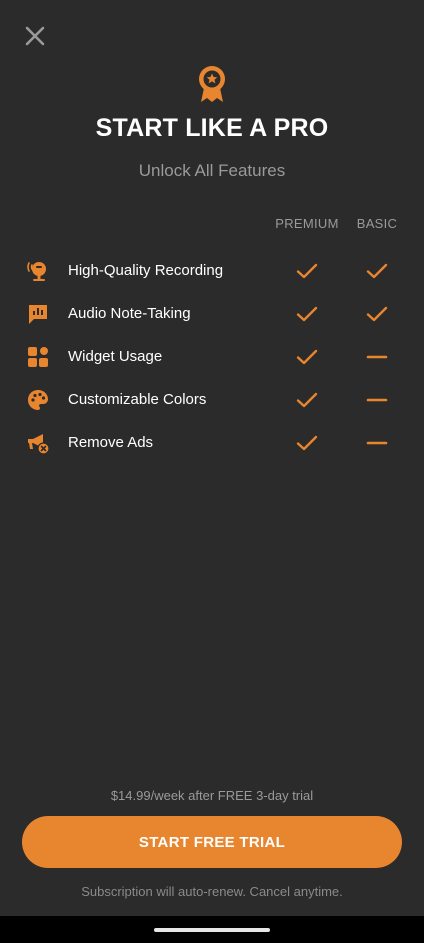 This screenshot has height=943, width=424. What do you see at coordinates (212, 795) in the screenshot?
I see `price-note: $14.99/week after FREE 3-day trial` at bounding box center [212, 795].